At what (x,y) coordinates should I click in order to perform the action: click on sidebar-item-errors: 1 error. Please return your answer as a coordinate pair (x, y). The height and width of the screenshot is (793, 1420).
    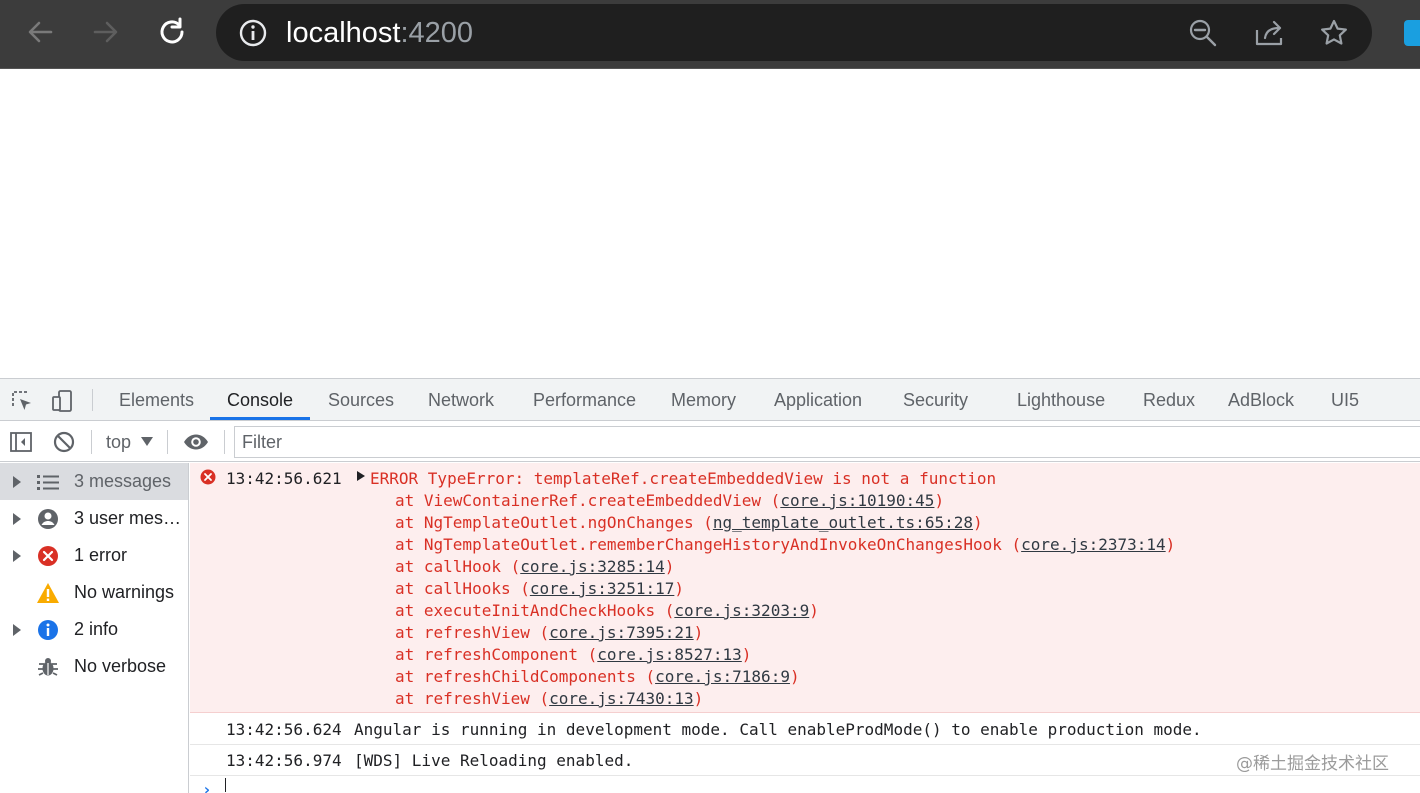
    Looking at the image, I should click on (94, 555).